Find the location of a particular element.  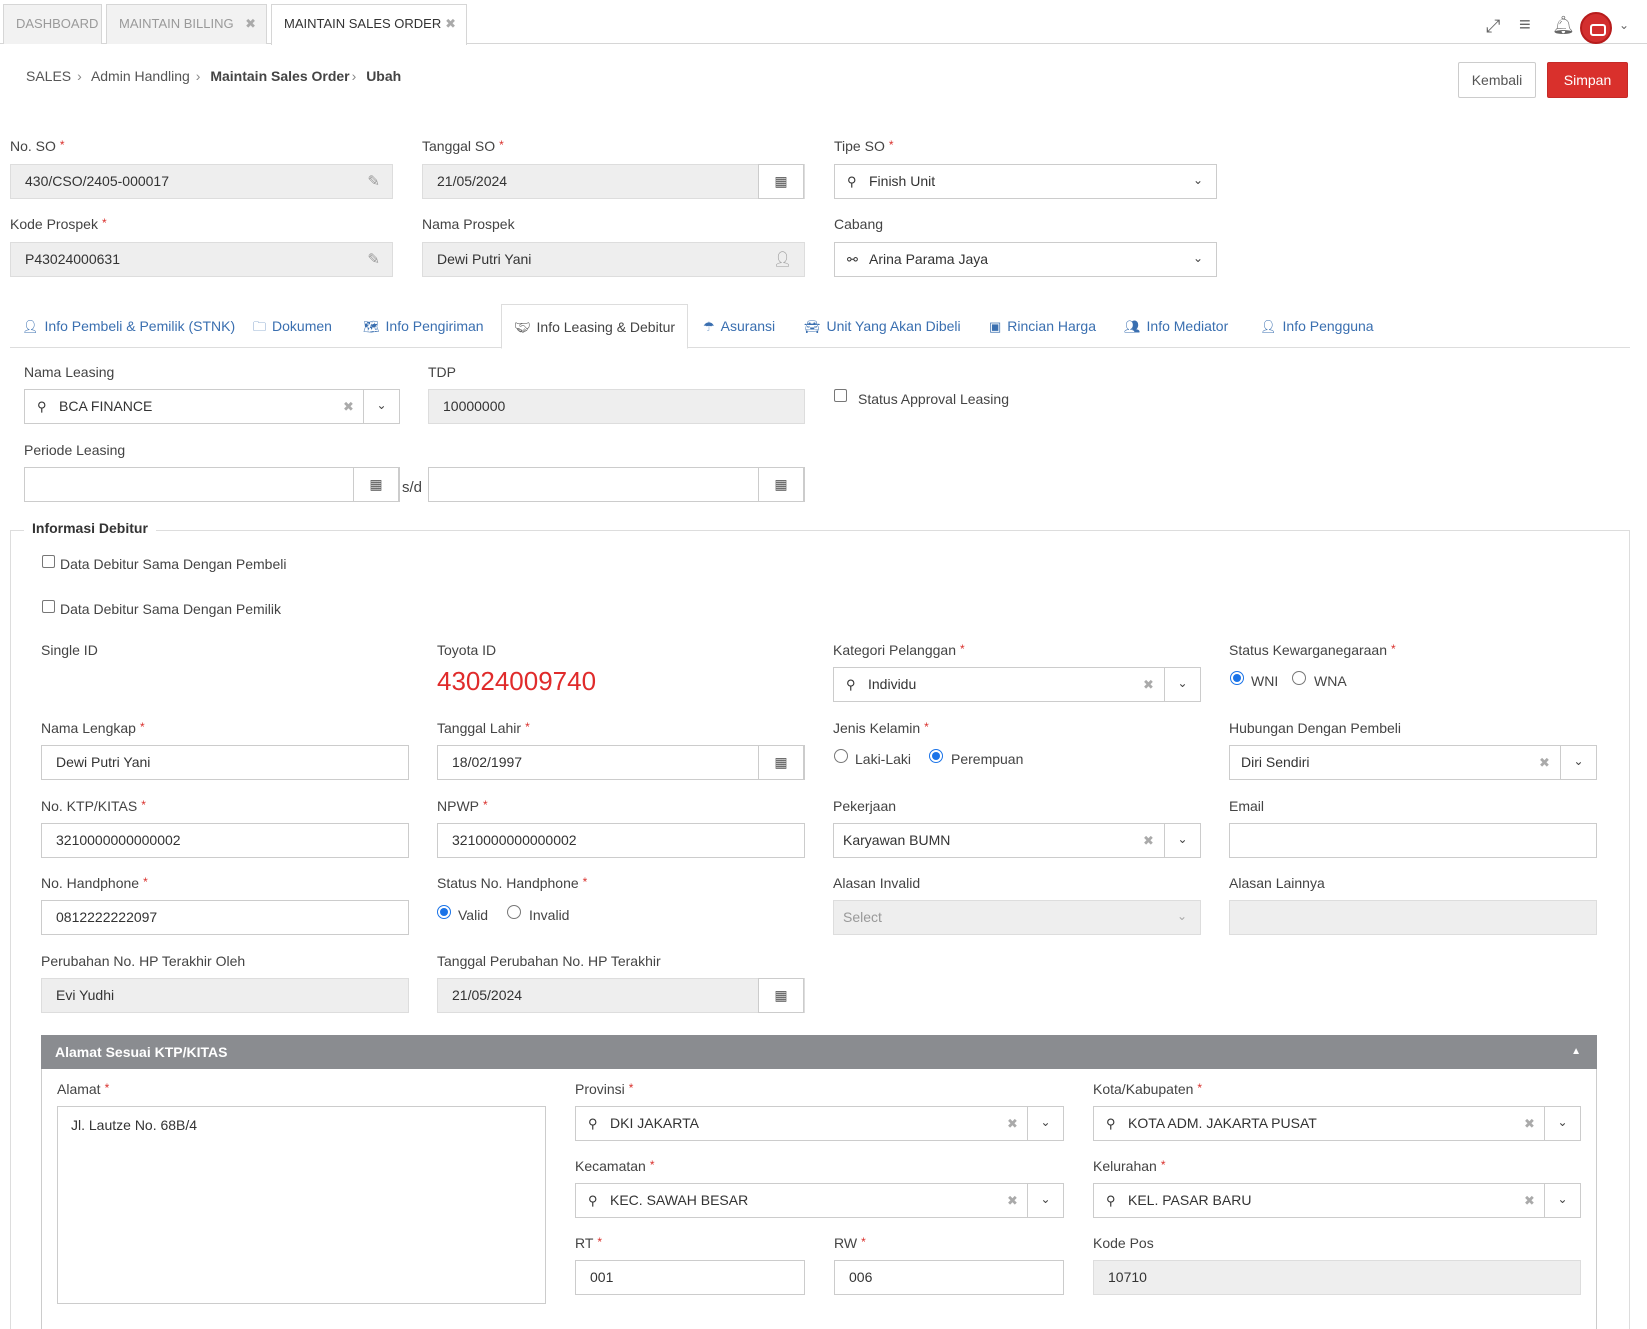

breadcrumb-item: Maintain Sales Order is located at coordinates (279, 76).